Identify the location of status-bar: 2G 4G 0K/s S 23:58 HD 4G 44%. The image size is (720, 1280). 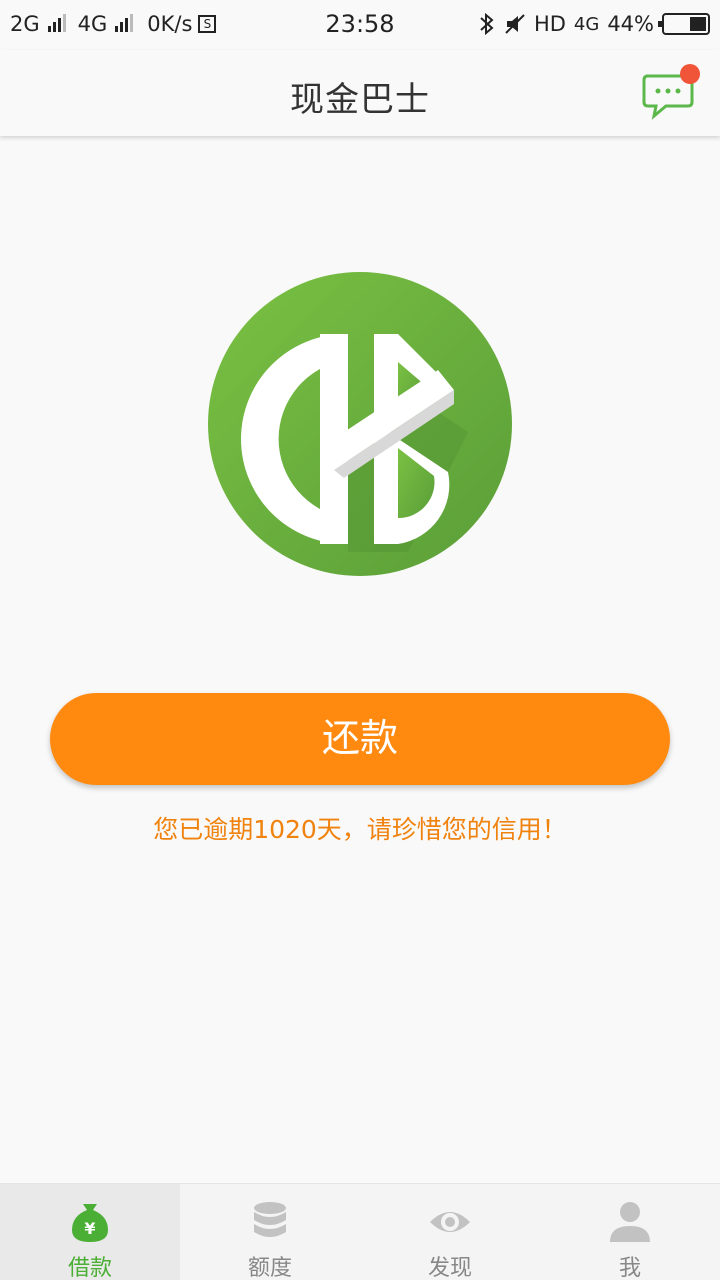
(360, 25).